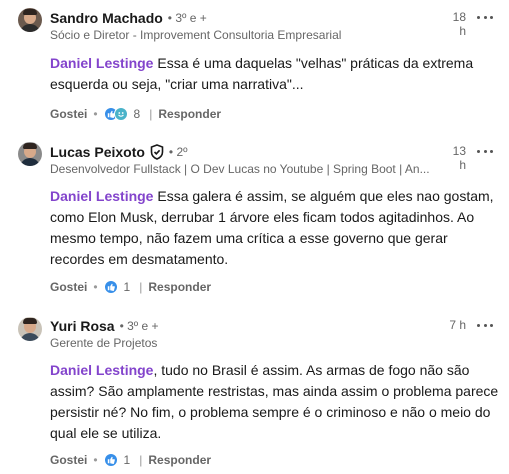 The image size is (509, 474). I want to click on comment-header: Lucas Peixoto • 2º, so click(119, 152).